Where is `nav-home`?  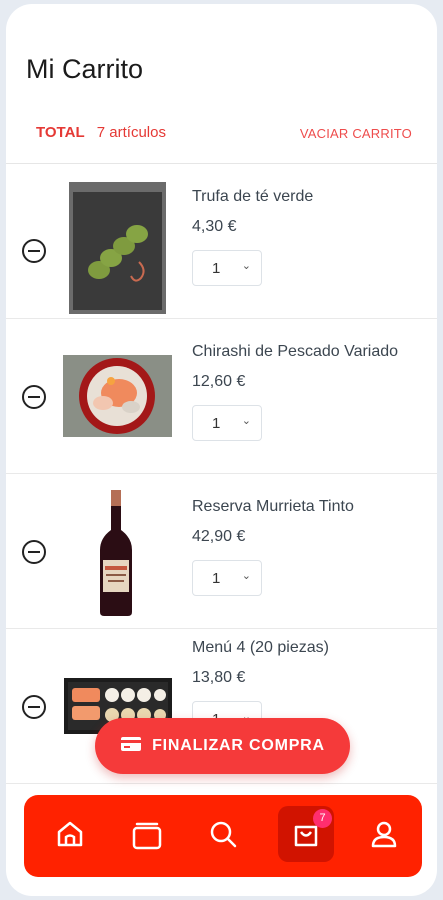 nav-home is located at coordinates (70, 834).